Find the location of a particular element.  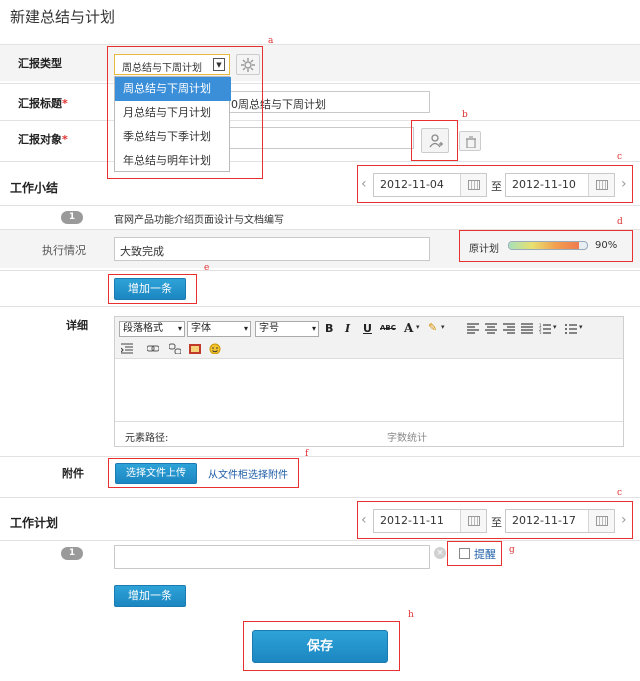

paragraph-format-select: 段落格式 ▾ is located at coordinates (152, 329).